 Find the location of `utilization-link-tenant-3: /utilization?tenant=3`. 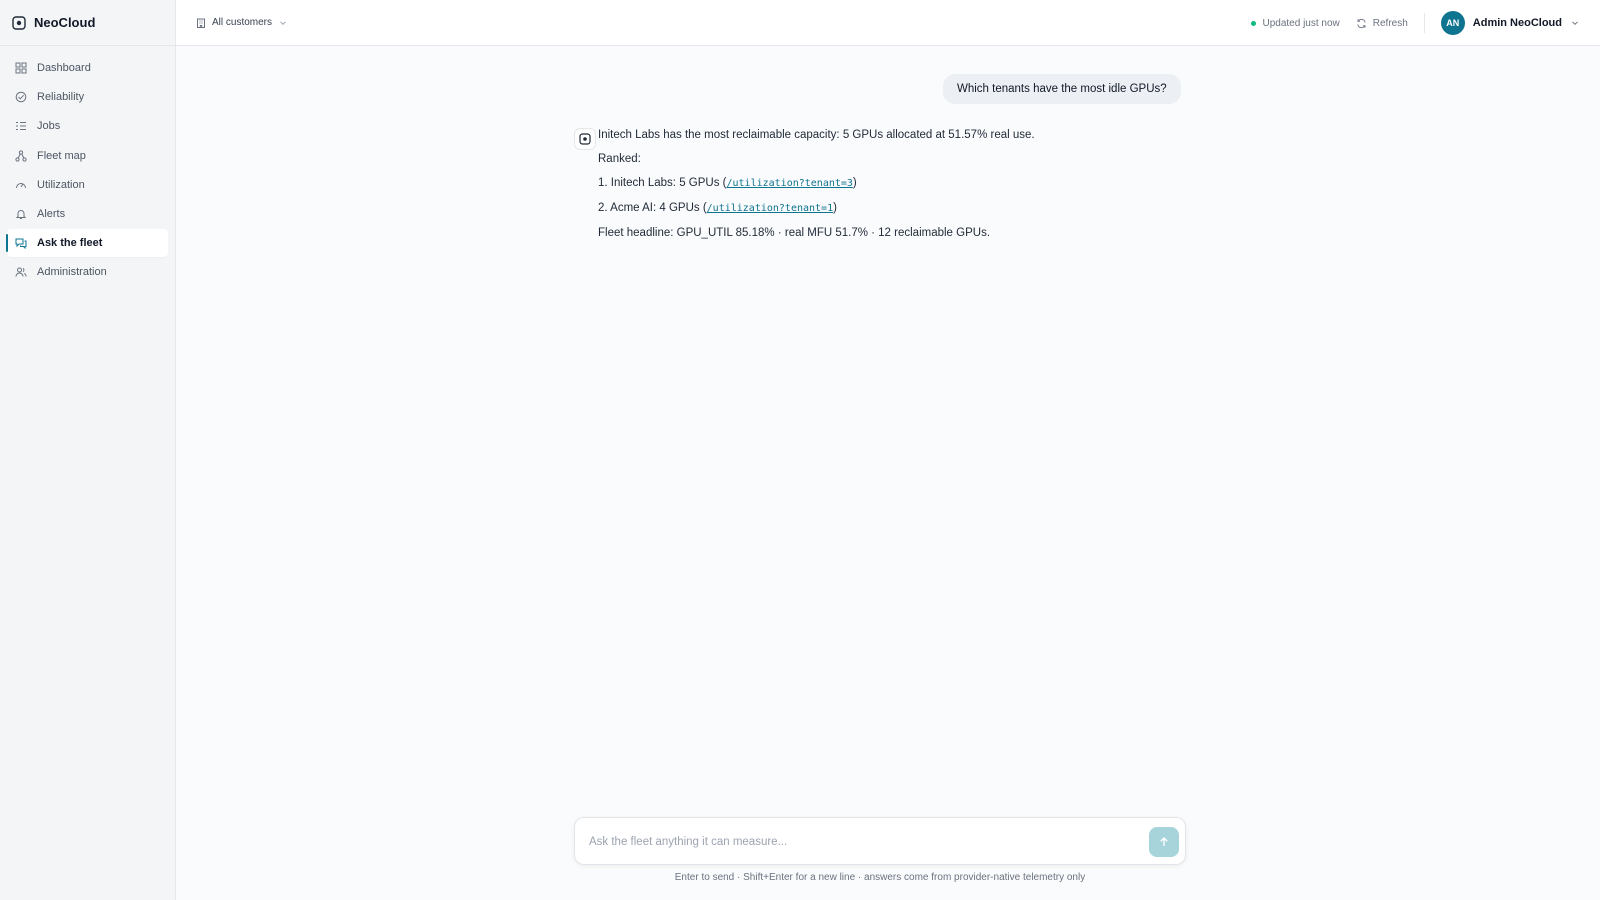

utilization-link-tenant-3: /utilization?tenant=3 is located at coordinates (789, 183).